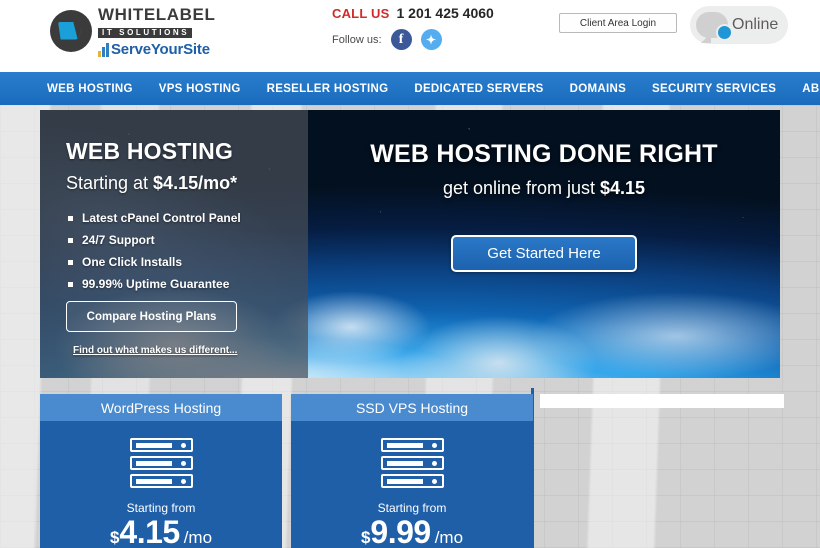  What do you see at coordinates (412, 407) in the screenshot?
I see `product-card-title: SSD VPS Hosting` at bounding box center [412, 407].